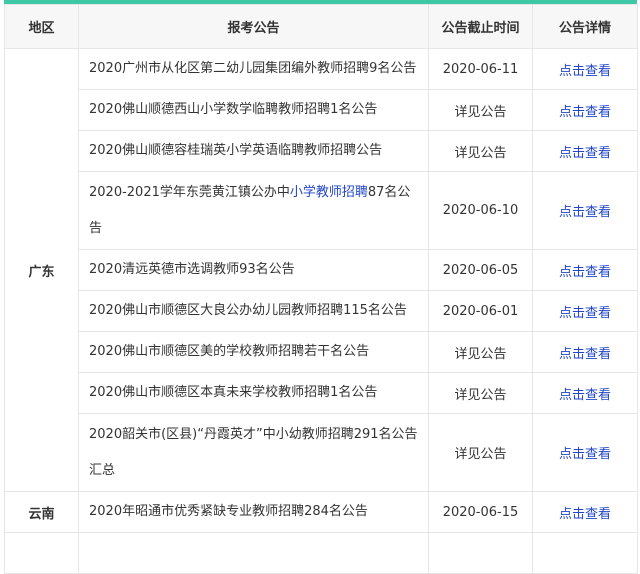 The width and height of the screenshot is (640, 574). What do you see at coordinates (253, 512) in the screenshot?
I see `announcement-title: 2020年昭通市优秀紧缺专业教师招聘284名公告` at bounding box center [253, 512].